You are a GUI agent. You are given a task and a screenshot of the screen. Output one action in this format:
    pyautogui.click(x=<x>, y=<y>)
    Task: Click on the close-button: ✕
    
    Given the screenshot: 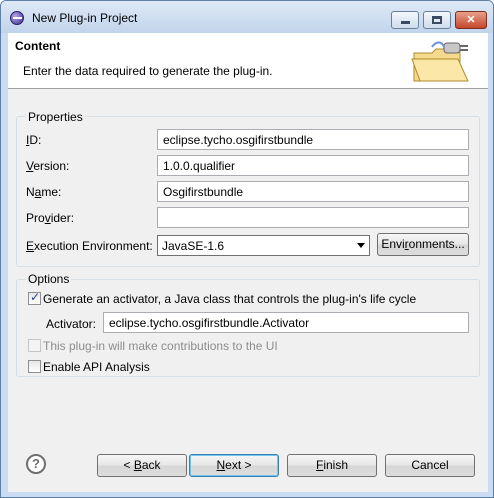 What is the action you would take?
    pyautogui.click(x=471, y=20)
    